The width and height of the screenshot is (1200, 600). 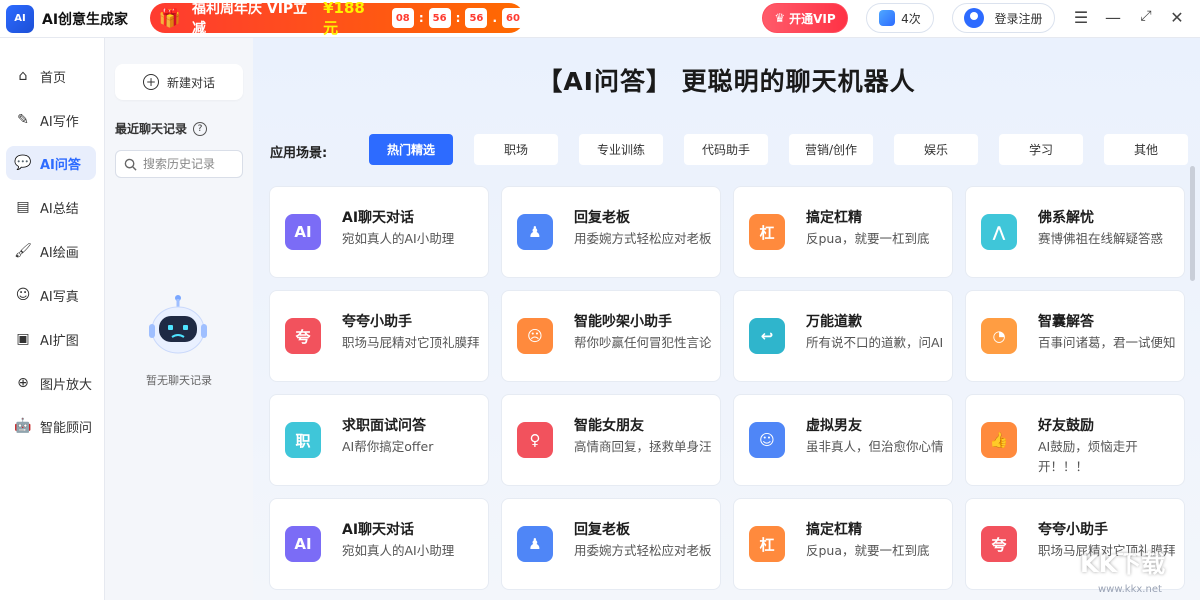 What do you see at coordinates (1073, 529) in the screenshot?
I see `card-title: 夸夸小助手` at bounding box center [1073, 529].